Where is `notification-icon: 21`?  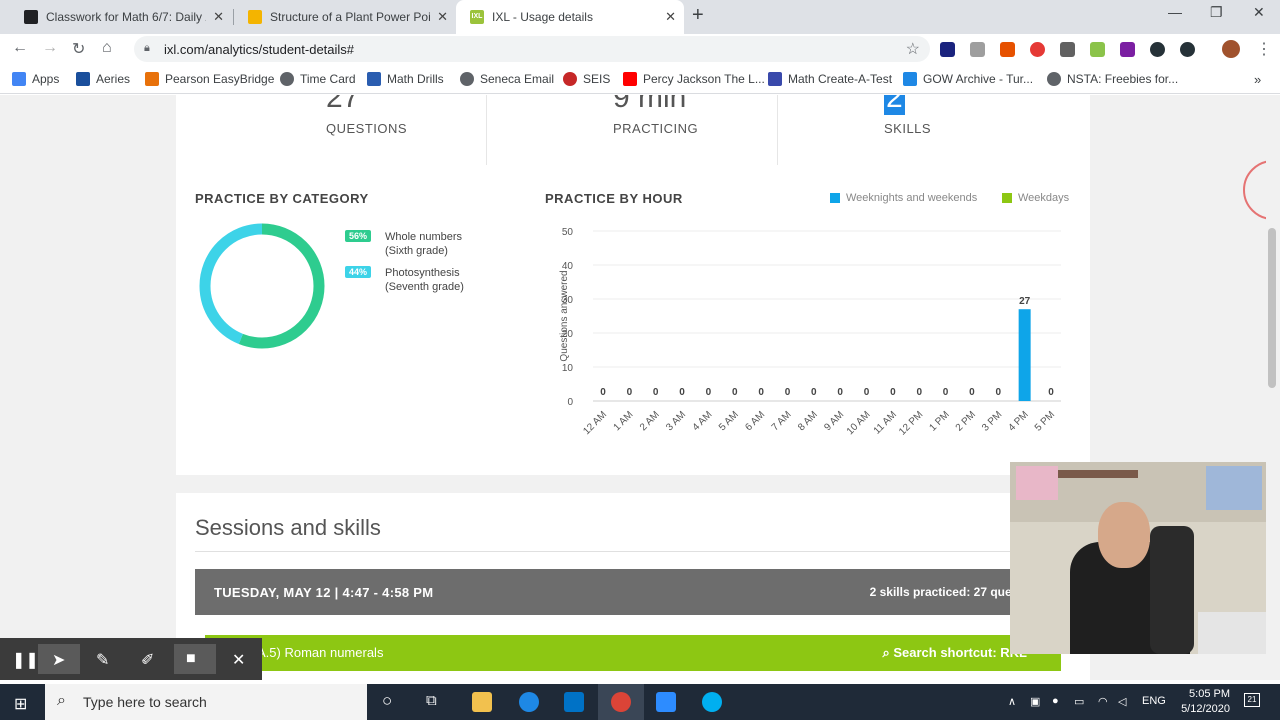
notification-icon: 21 is located at coordinates (1252, 700).